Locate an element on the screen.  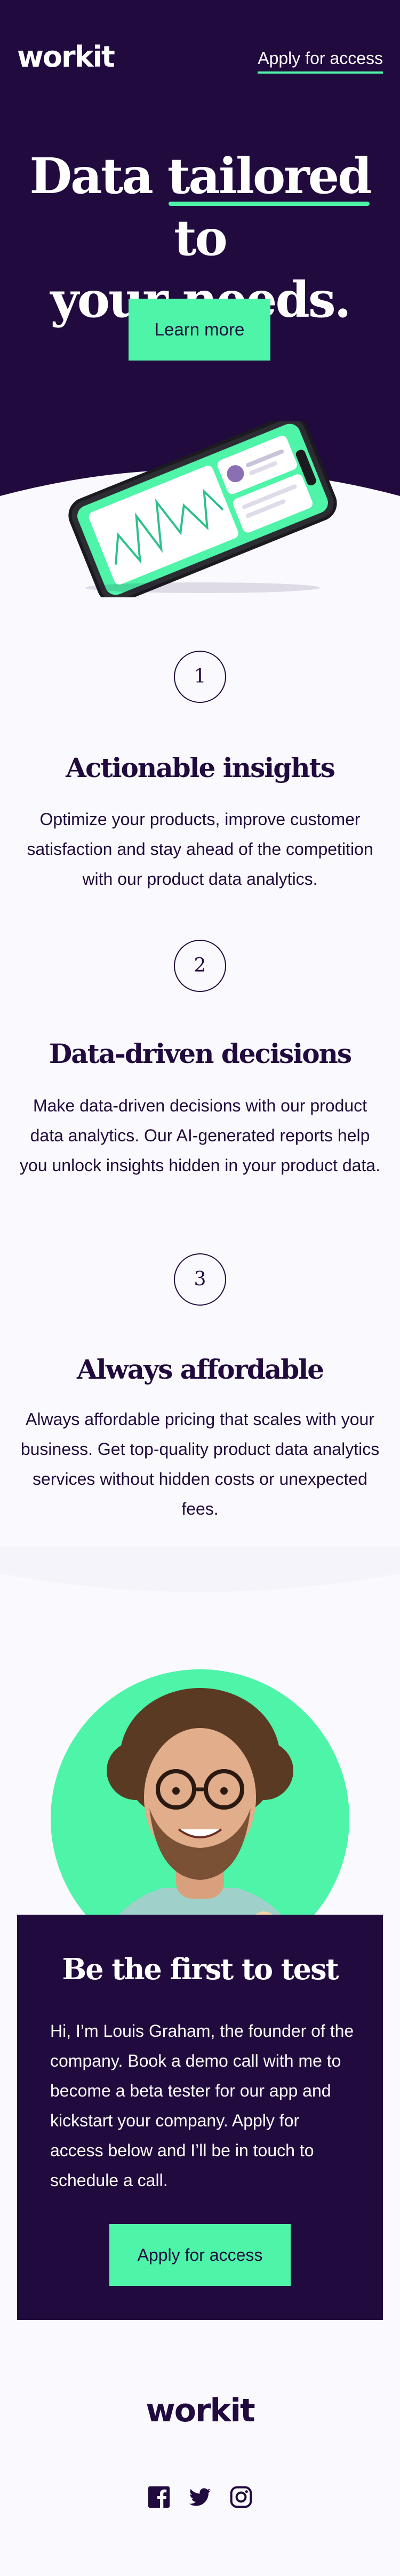
feature-title: Actionable insights is located at coordinates (200, 767).